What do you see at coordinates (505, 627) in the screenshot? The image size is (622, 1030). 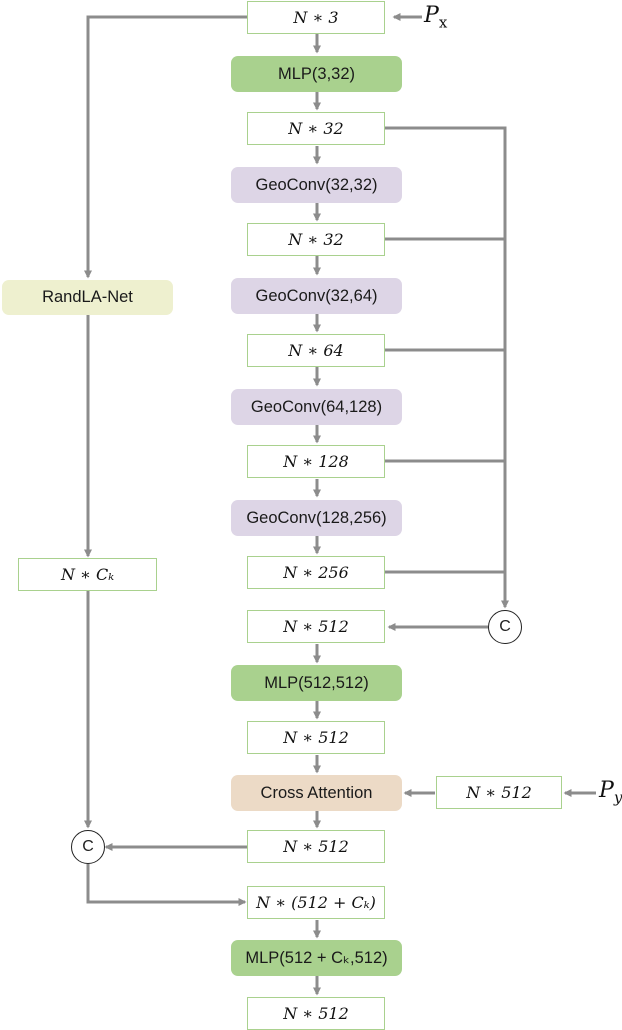 I see `concat-node-right: C` at bounding box center [505, 627].